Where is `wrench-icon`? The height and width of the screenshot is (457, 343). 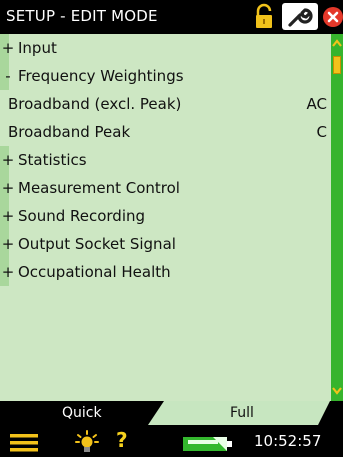
wrench-icon is located at coordinates (300, 17).